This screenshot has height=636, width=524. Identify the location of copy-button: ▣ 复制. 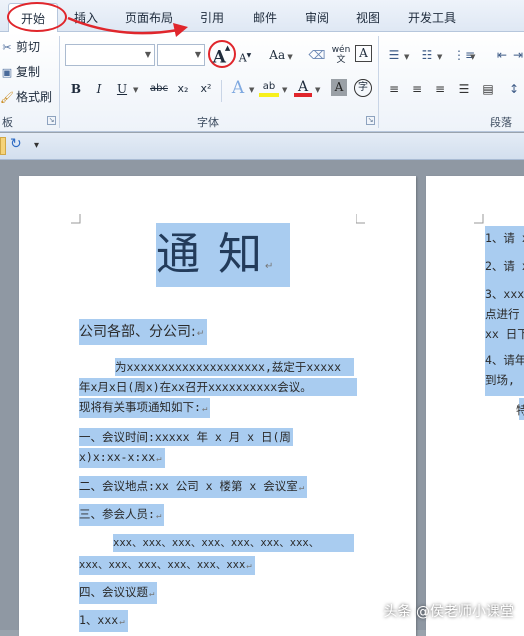
(20, 71).